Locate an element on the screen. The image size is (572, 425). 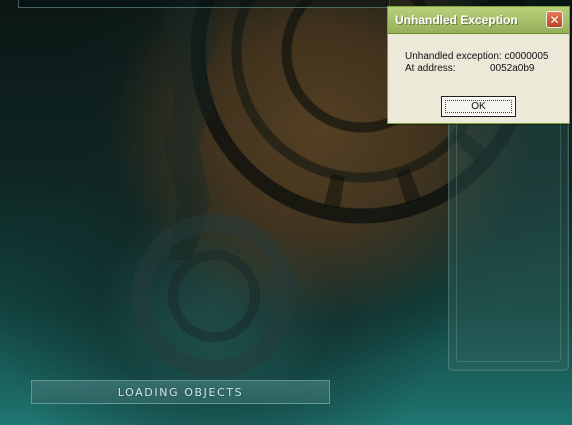
address-value: 0052a0b9 is located at coordinates (512, 68).